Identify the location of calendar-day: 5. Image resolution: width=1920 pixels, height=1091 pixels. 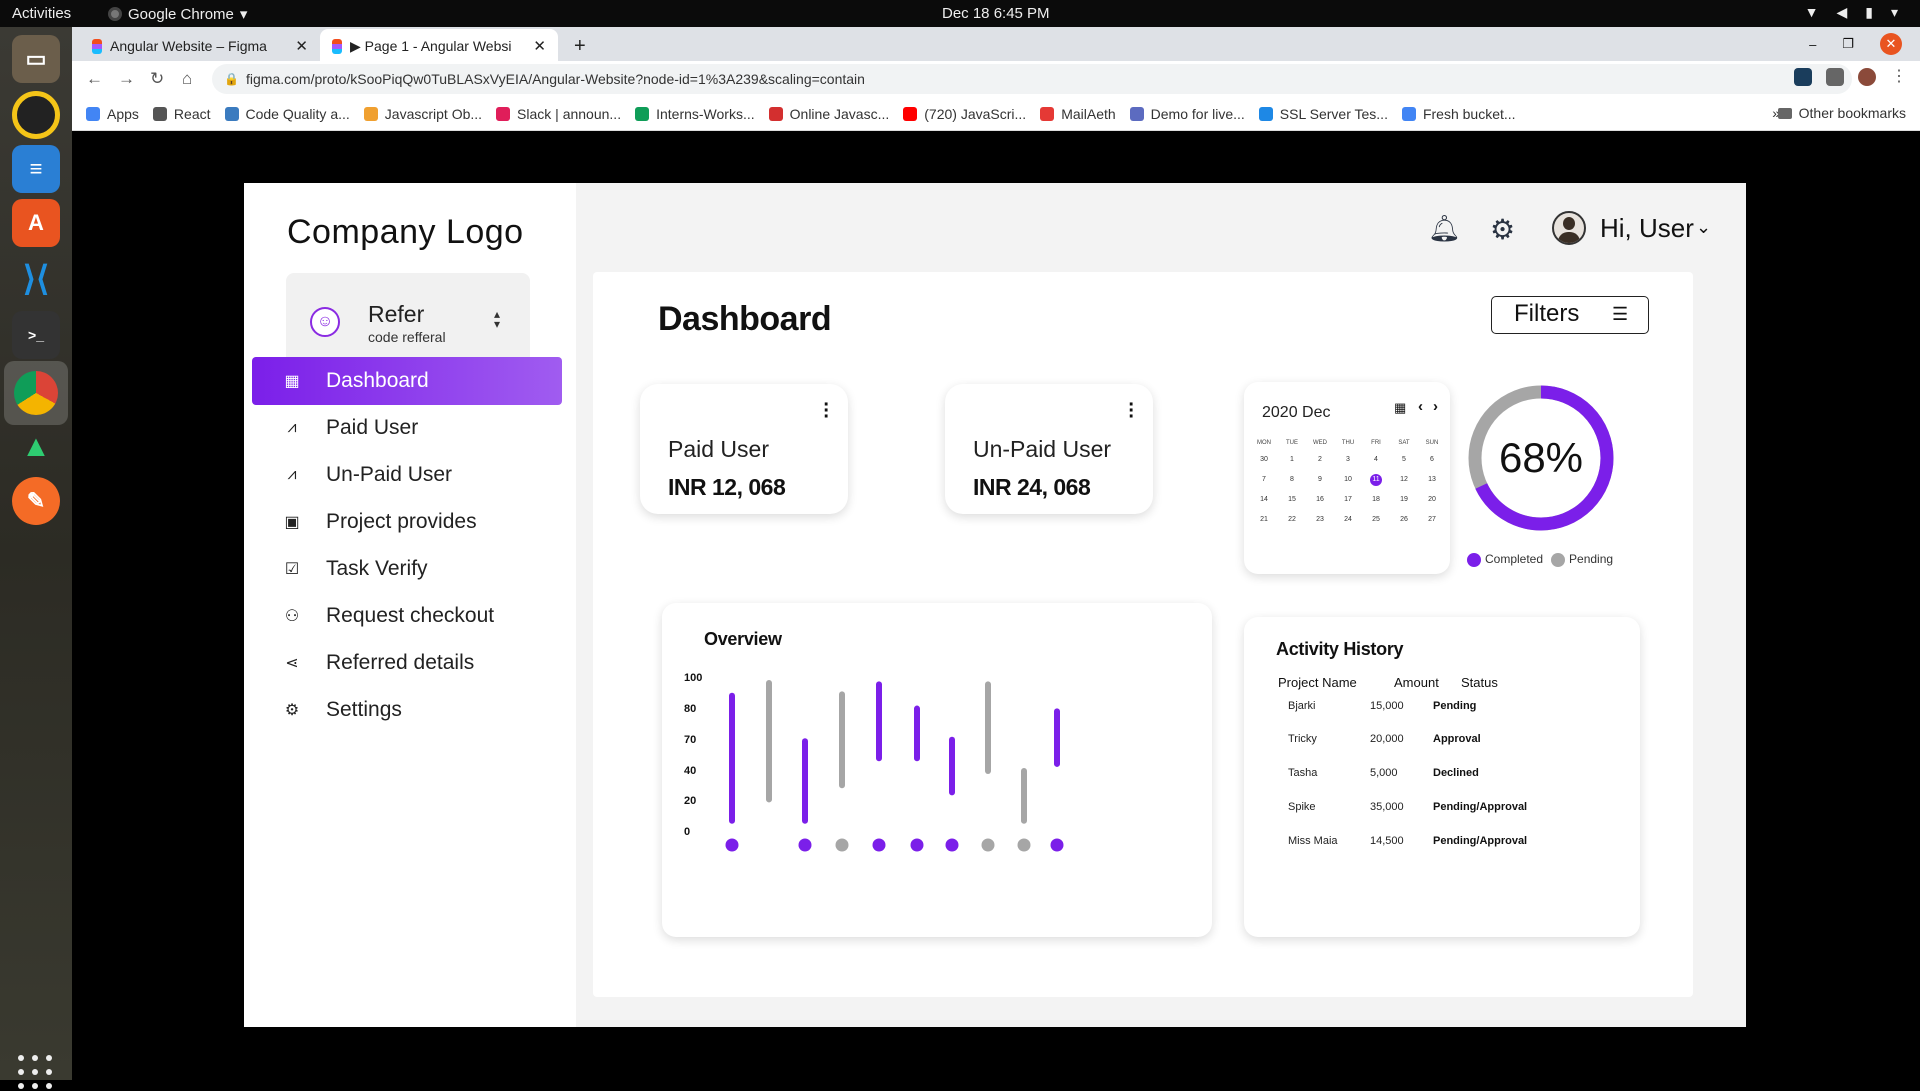
(1404, 460).